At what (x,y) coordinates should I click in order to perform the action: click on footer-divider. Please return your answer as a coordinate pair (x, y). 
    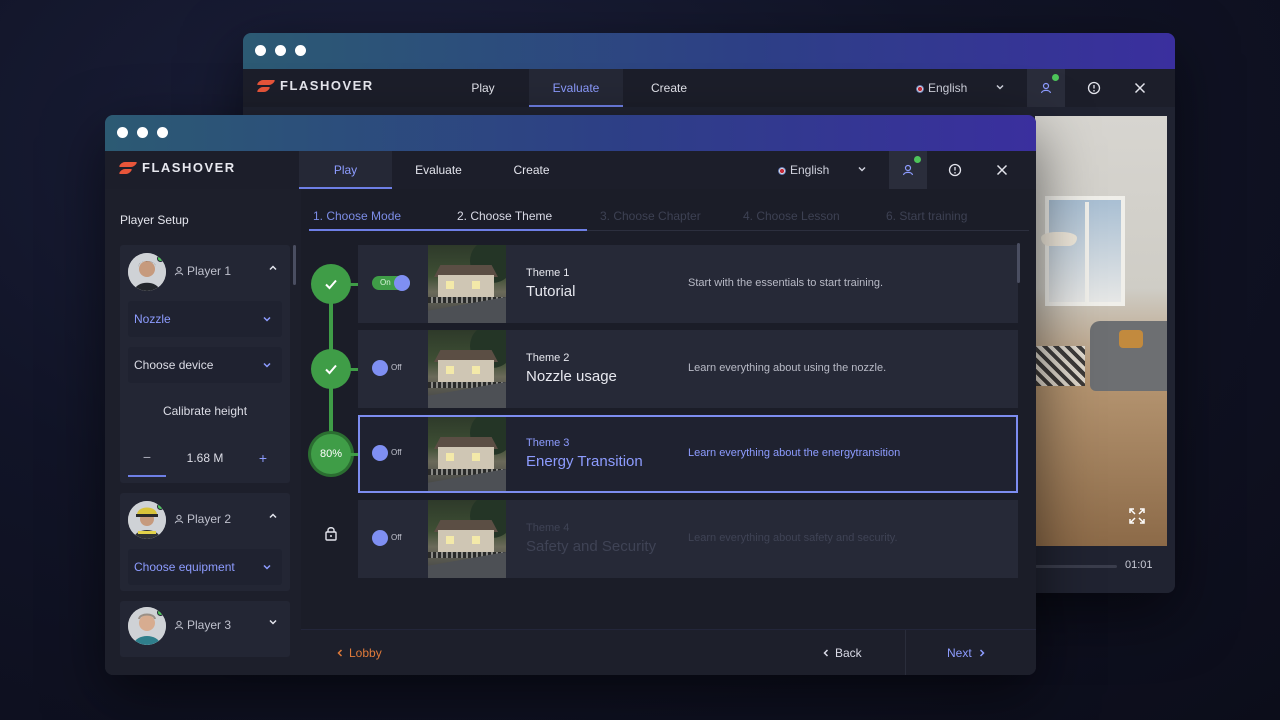
    Looking at the image, I should click on (905, 652).